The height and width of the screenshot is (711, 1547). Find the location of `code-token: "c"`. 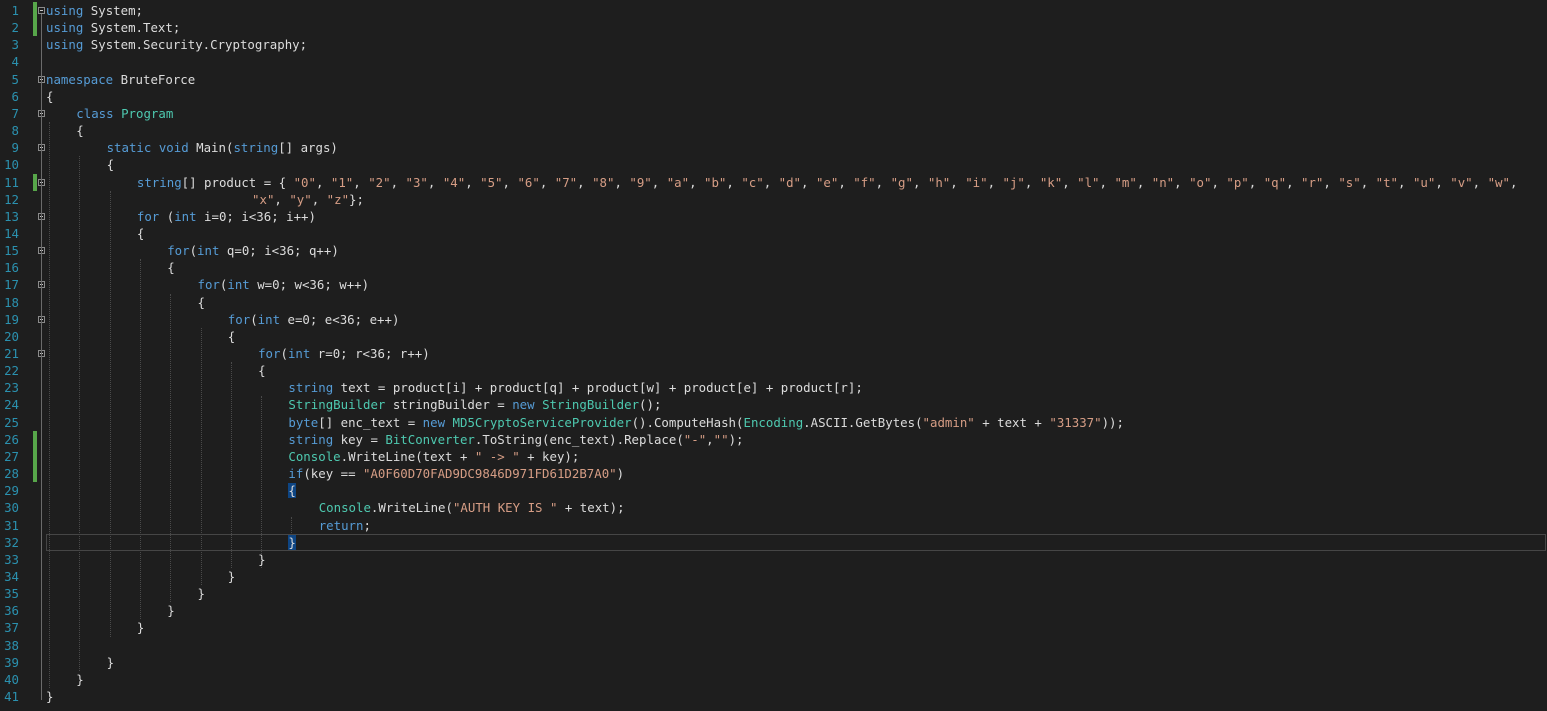

code-token: "c" is located at coordinates (752, 182).